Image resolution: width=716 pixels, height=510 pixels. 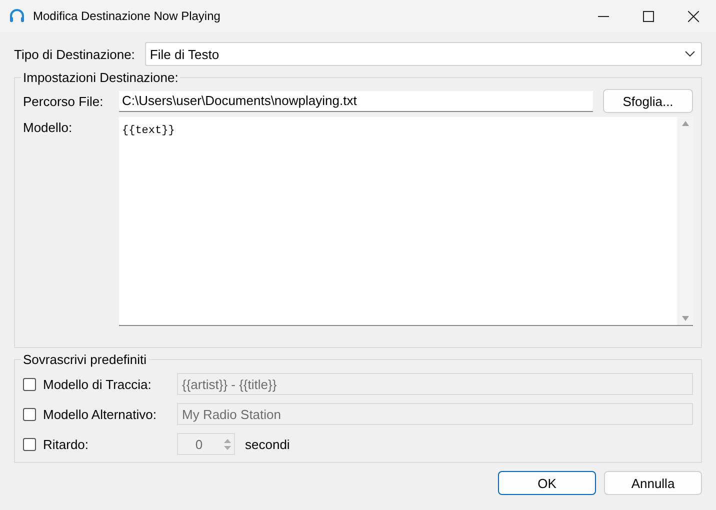 I want to click on unit-label: secondi, so click(x=267, y=444).